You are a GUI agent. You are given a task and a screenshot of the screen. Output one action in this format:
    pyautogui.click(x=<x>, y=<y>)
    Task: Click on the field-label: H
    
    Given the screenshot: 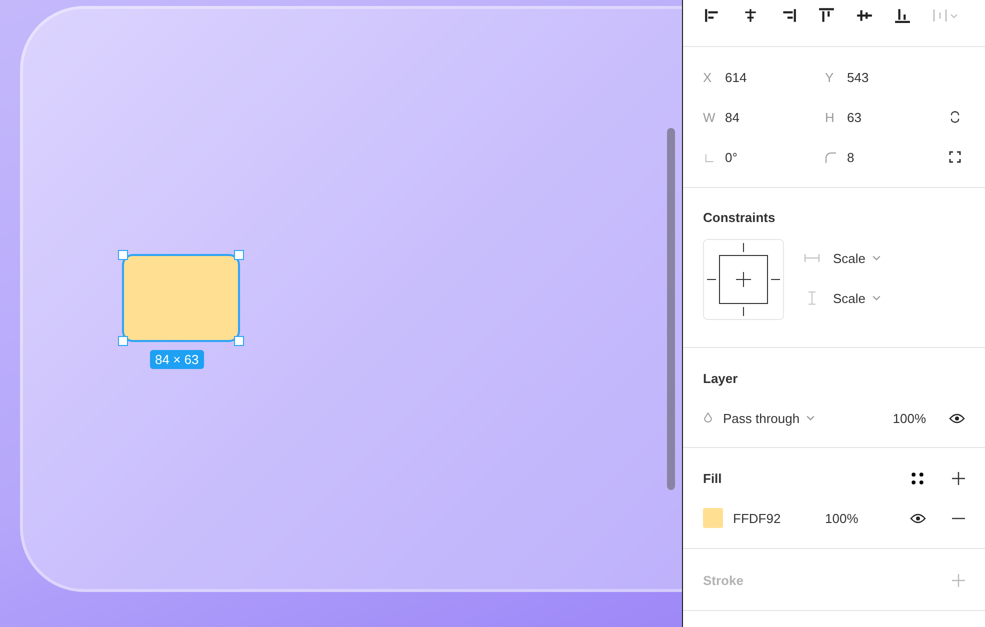 What is the action you would take?
    pyautogui.click(x=830, y=117)
    